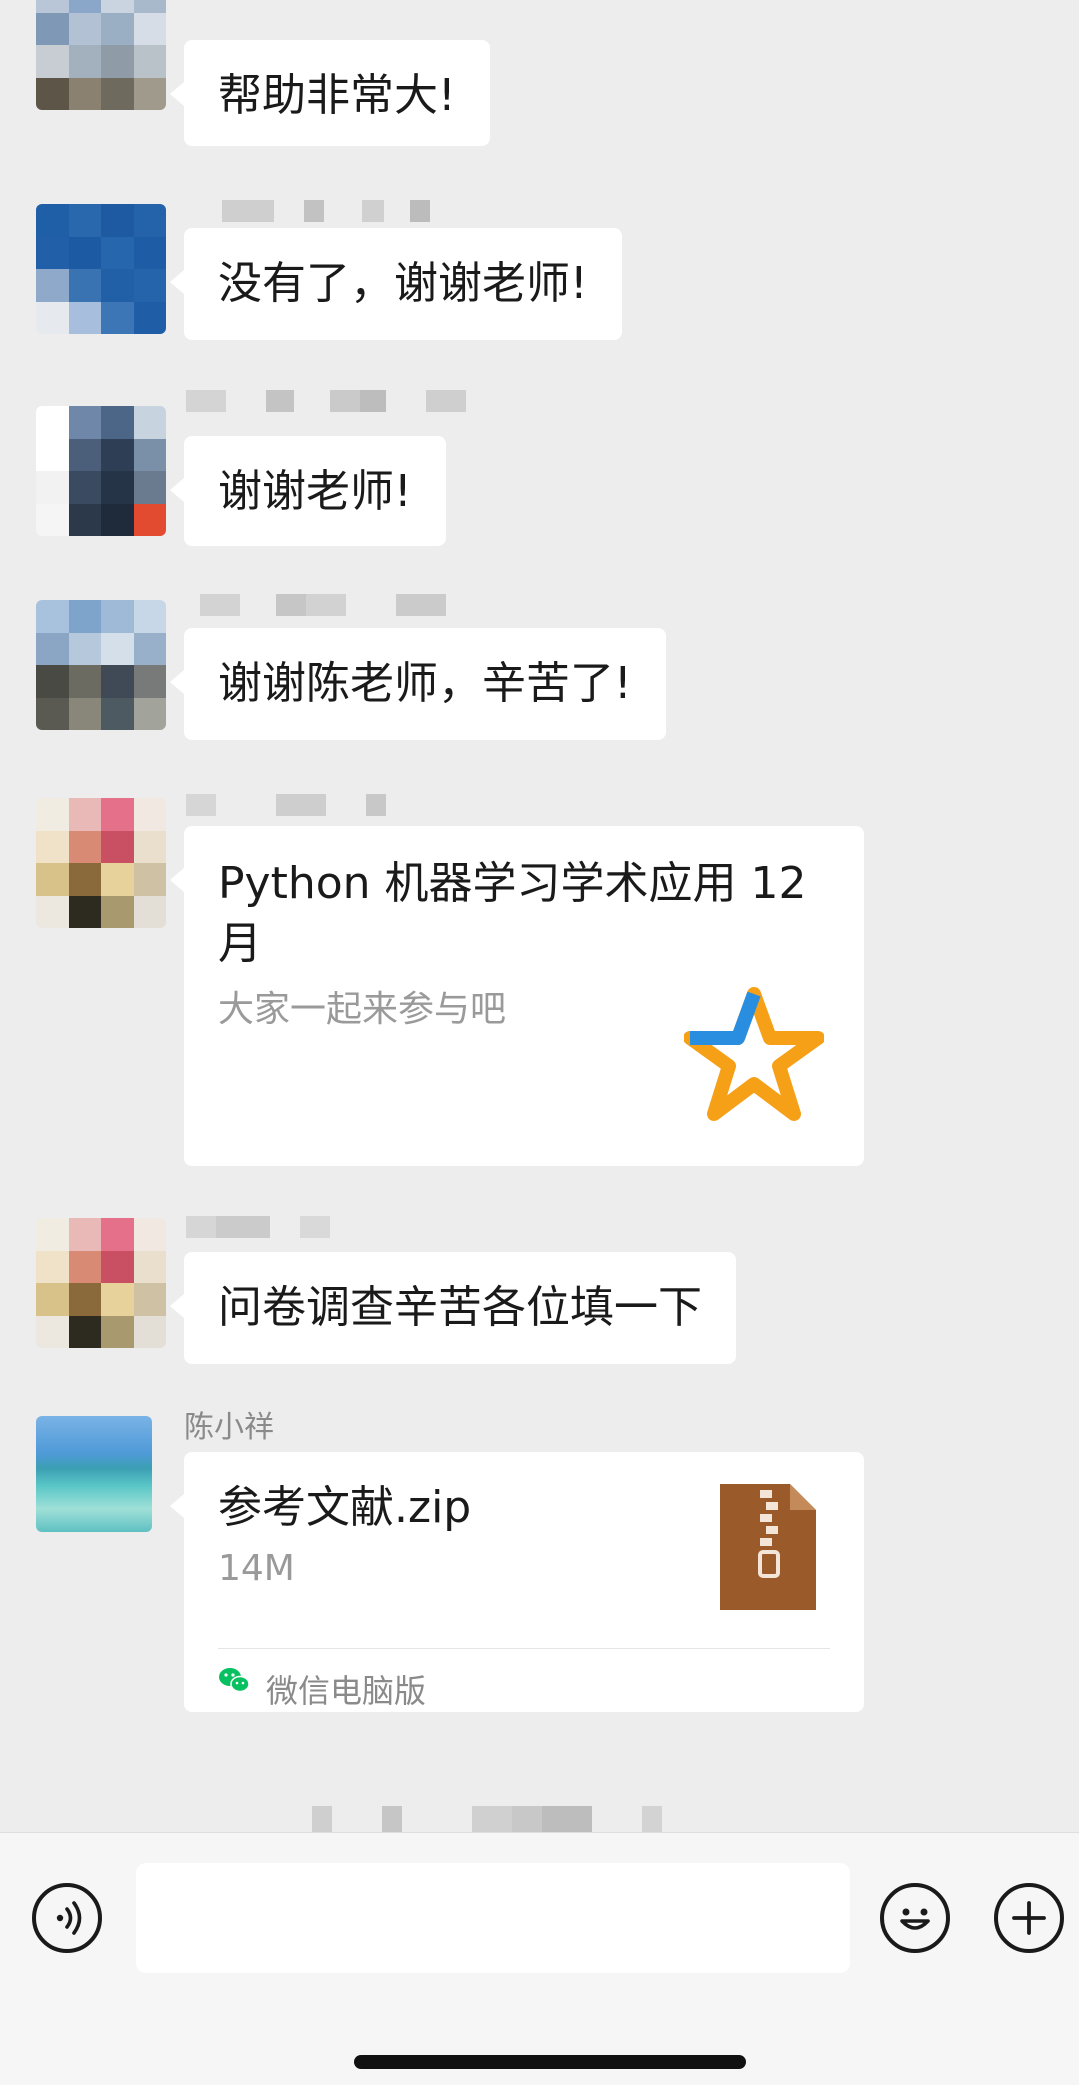  Describe the element at coordinates (517, 996) in the screenshot. I see `link-card: Python 机器学习学术应用 12月 大家一起来参与吧` at that location.